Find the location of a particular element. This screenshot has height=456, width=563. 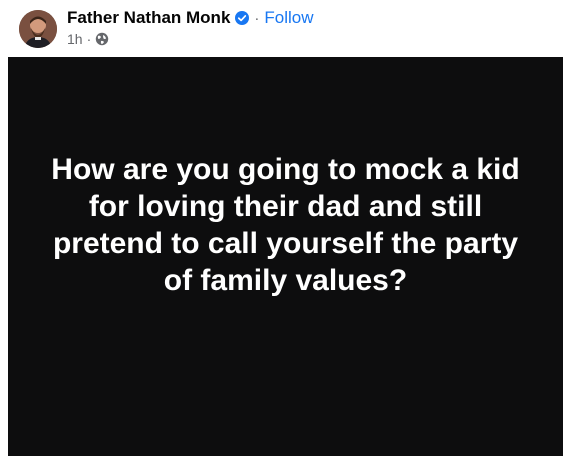

avatar is located at coordinates (38, 29).